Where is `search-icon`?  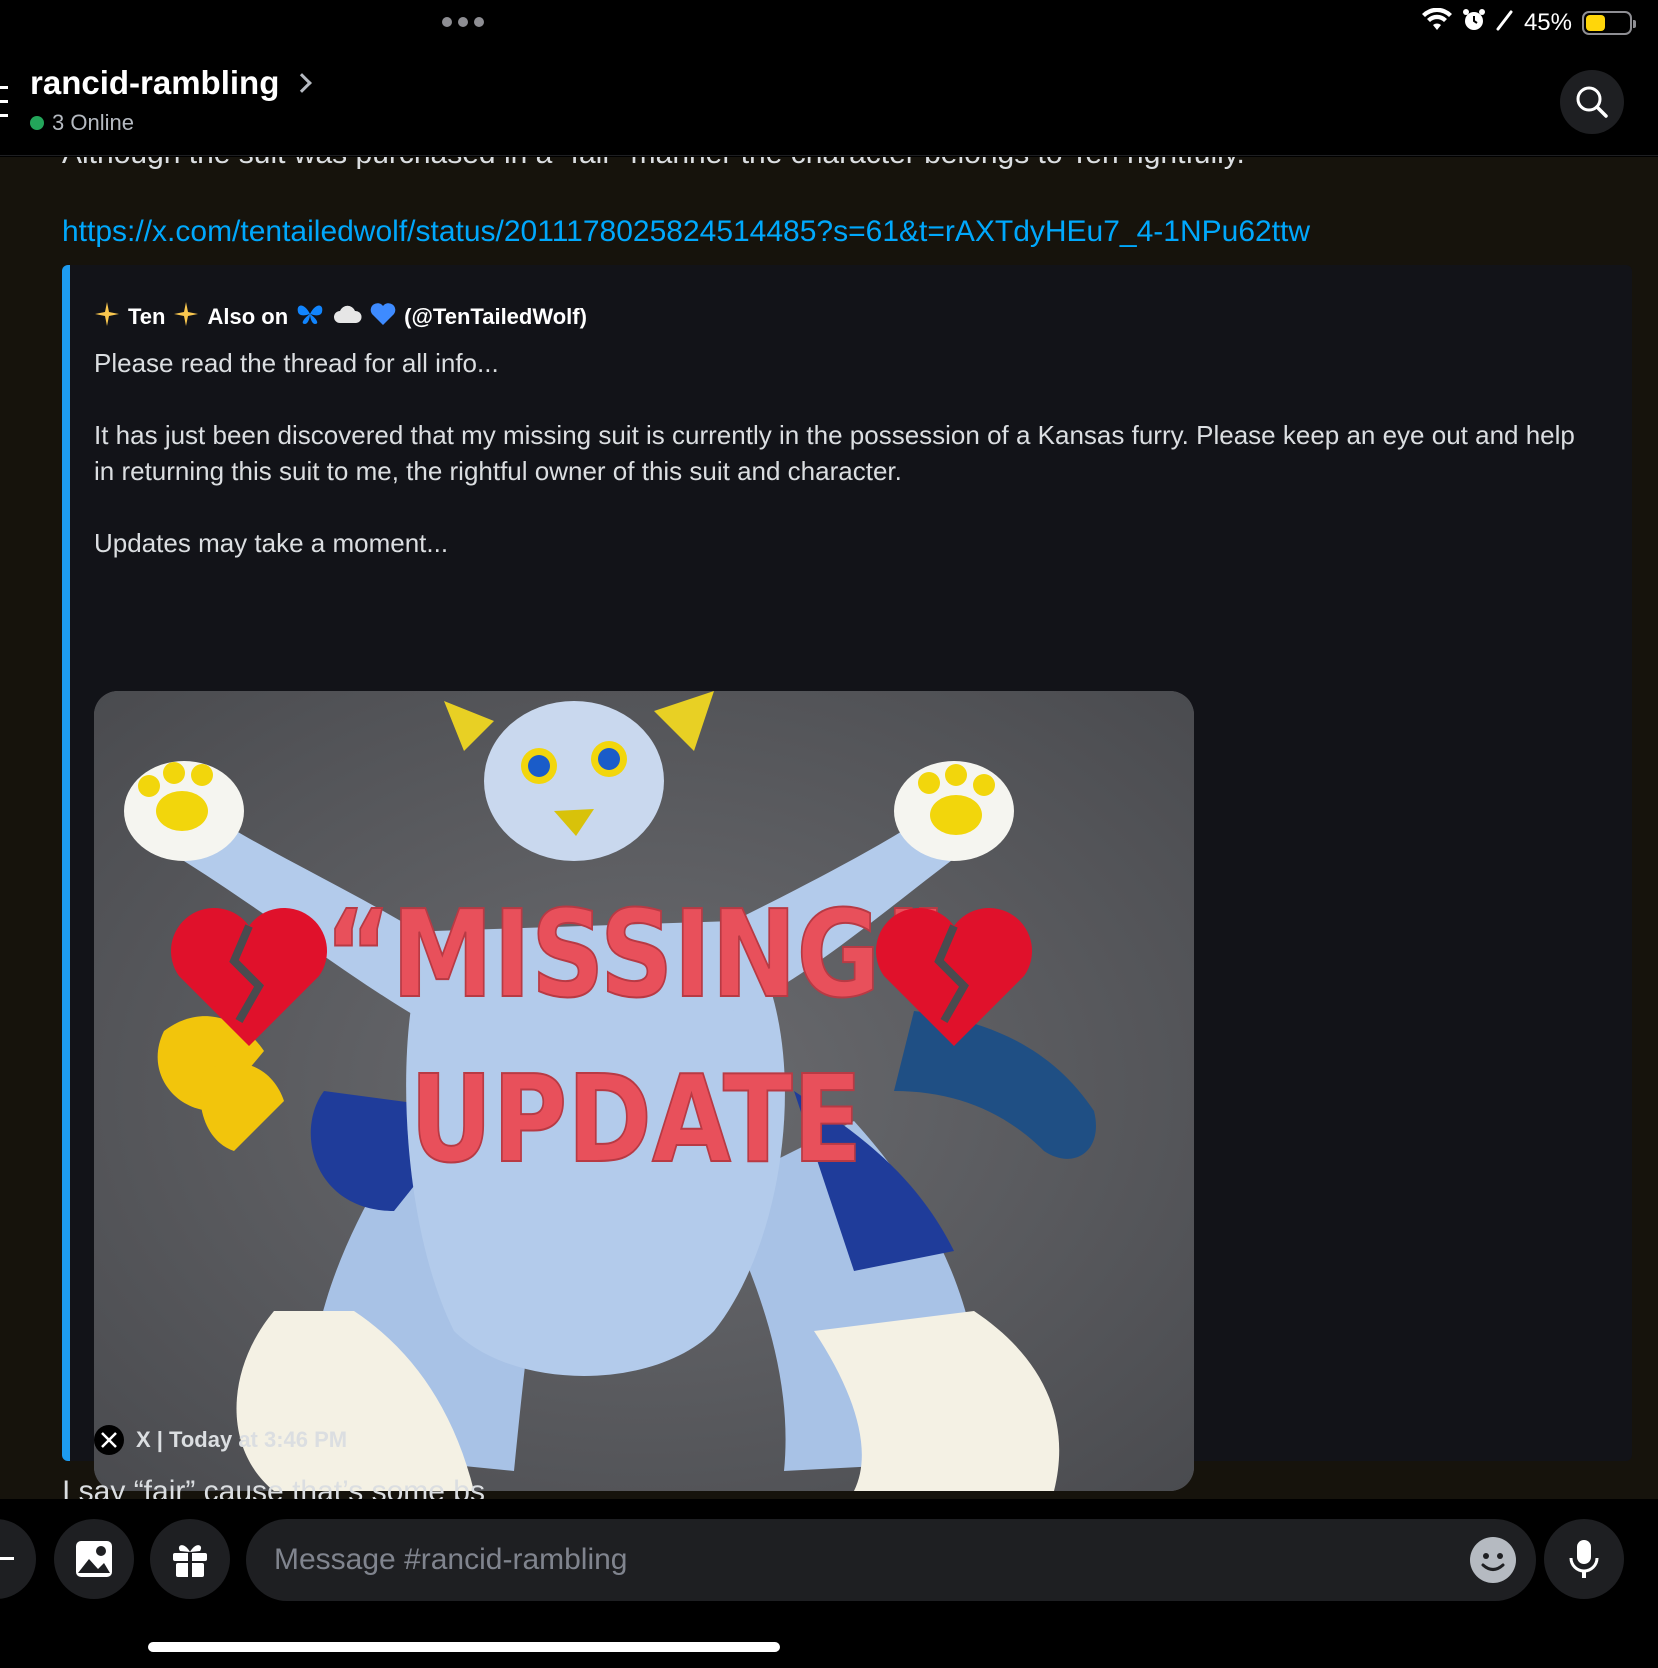
search-icon is located at coordinates (1592, 102).